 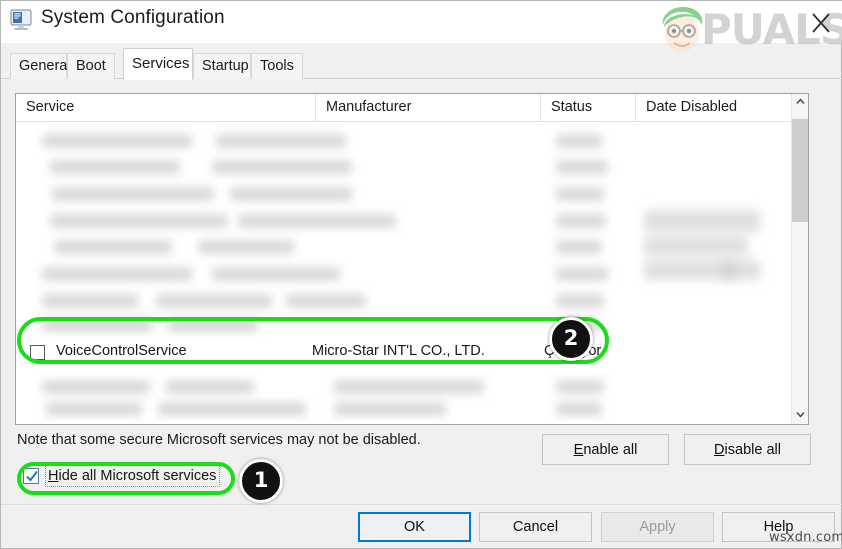 What do you see at coordinates (414, 527) in the screenshot?
I see `ok-button: OK` at bounding box center [414, 527].